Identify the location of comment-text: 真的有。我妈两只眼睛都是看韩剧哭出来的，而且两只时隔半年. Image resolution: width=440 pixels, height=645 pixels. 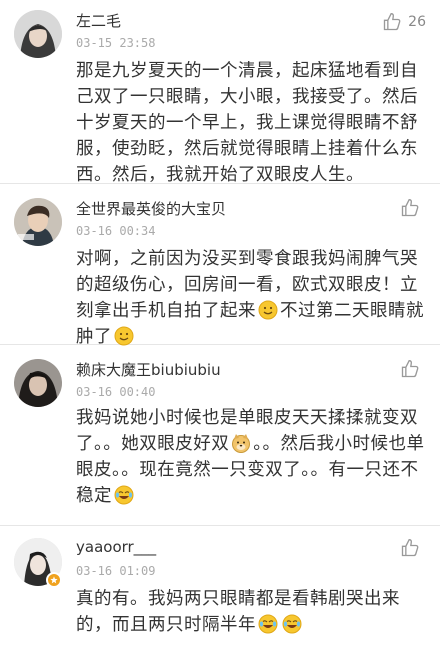
(251, 612).